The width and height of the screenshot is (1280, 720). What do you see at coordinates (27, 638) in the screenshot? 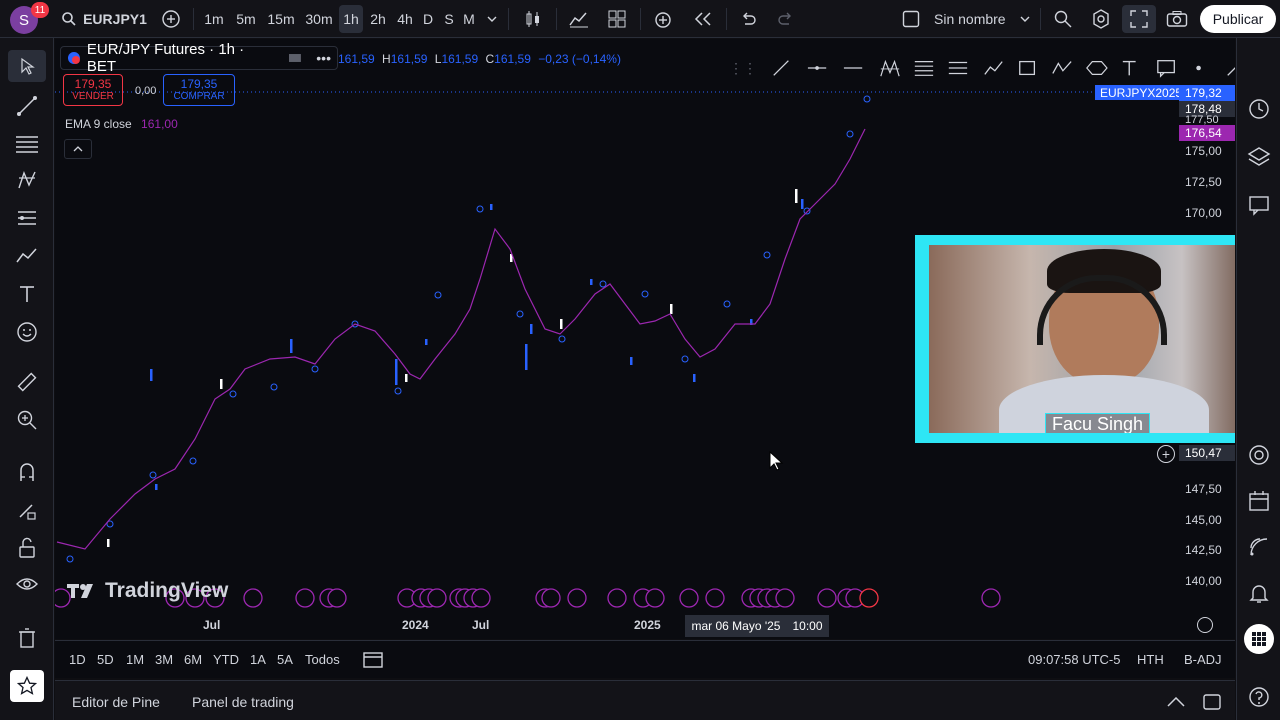
I see `remove-drawings-tool` at bounding box center [27, 638].